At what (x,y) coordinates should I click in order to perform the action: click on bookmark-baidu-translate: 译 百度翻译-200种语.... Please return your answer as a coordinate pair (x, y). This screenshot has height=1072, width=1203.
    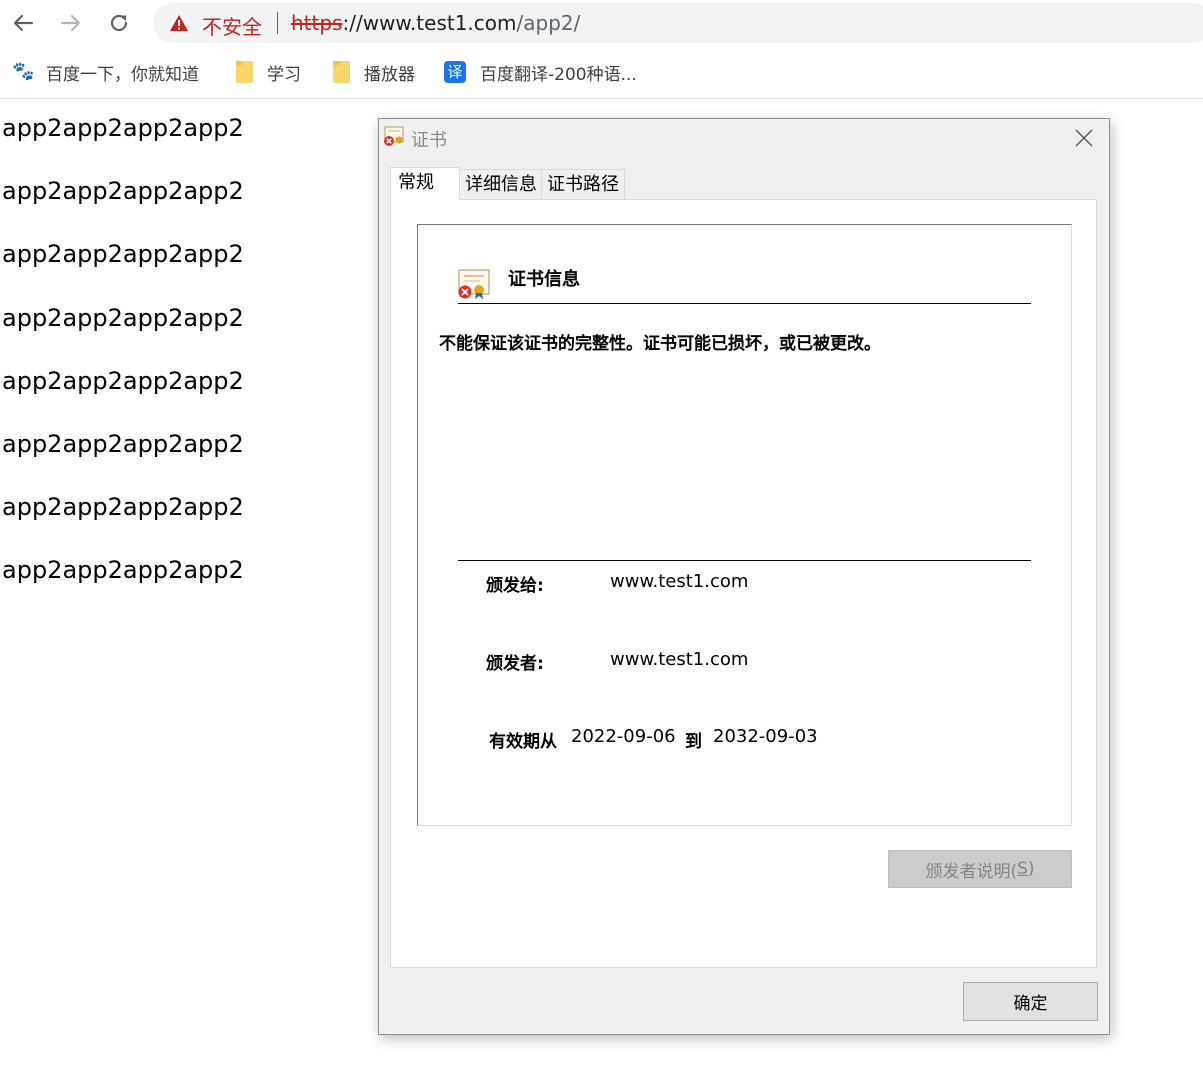
    Looking at the image, I should click on (540, 72).